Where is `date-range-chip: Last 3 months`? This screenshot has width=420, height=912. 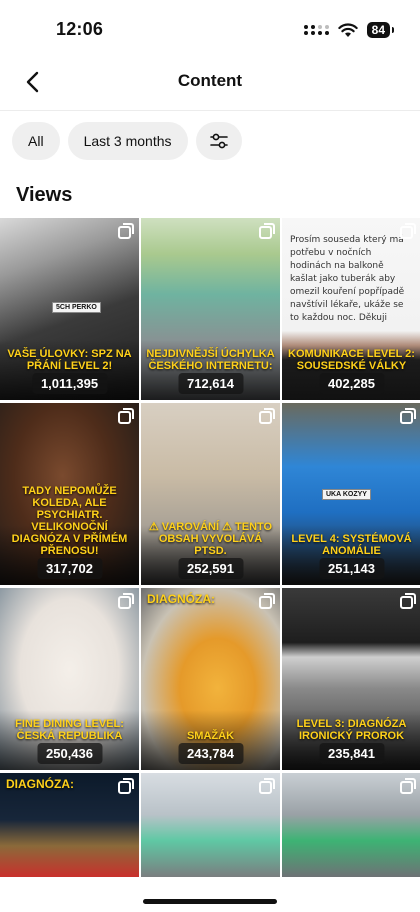
date-range-chip: Last 3 months is located at coordinates (127, 141).